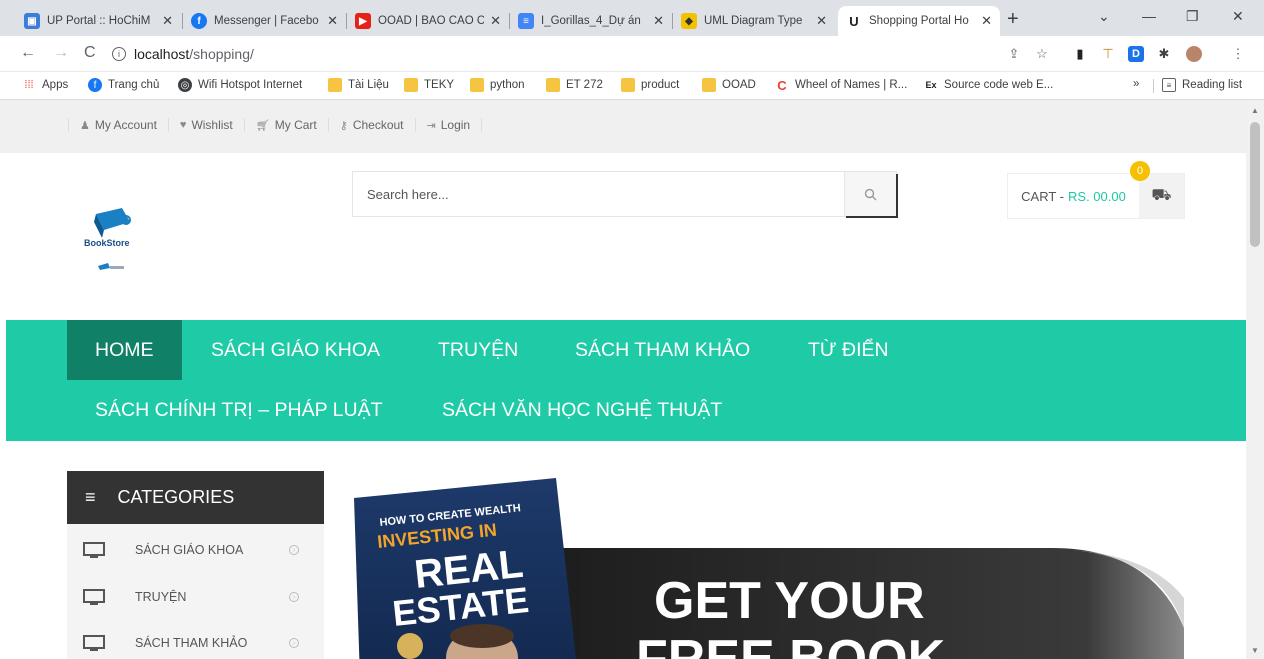  I want to click on bookmark-ooad: OOAD, so click(729, 85).